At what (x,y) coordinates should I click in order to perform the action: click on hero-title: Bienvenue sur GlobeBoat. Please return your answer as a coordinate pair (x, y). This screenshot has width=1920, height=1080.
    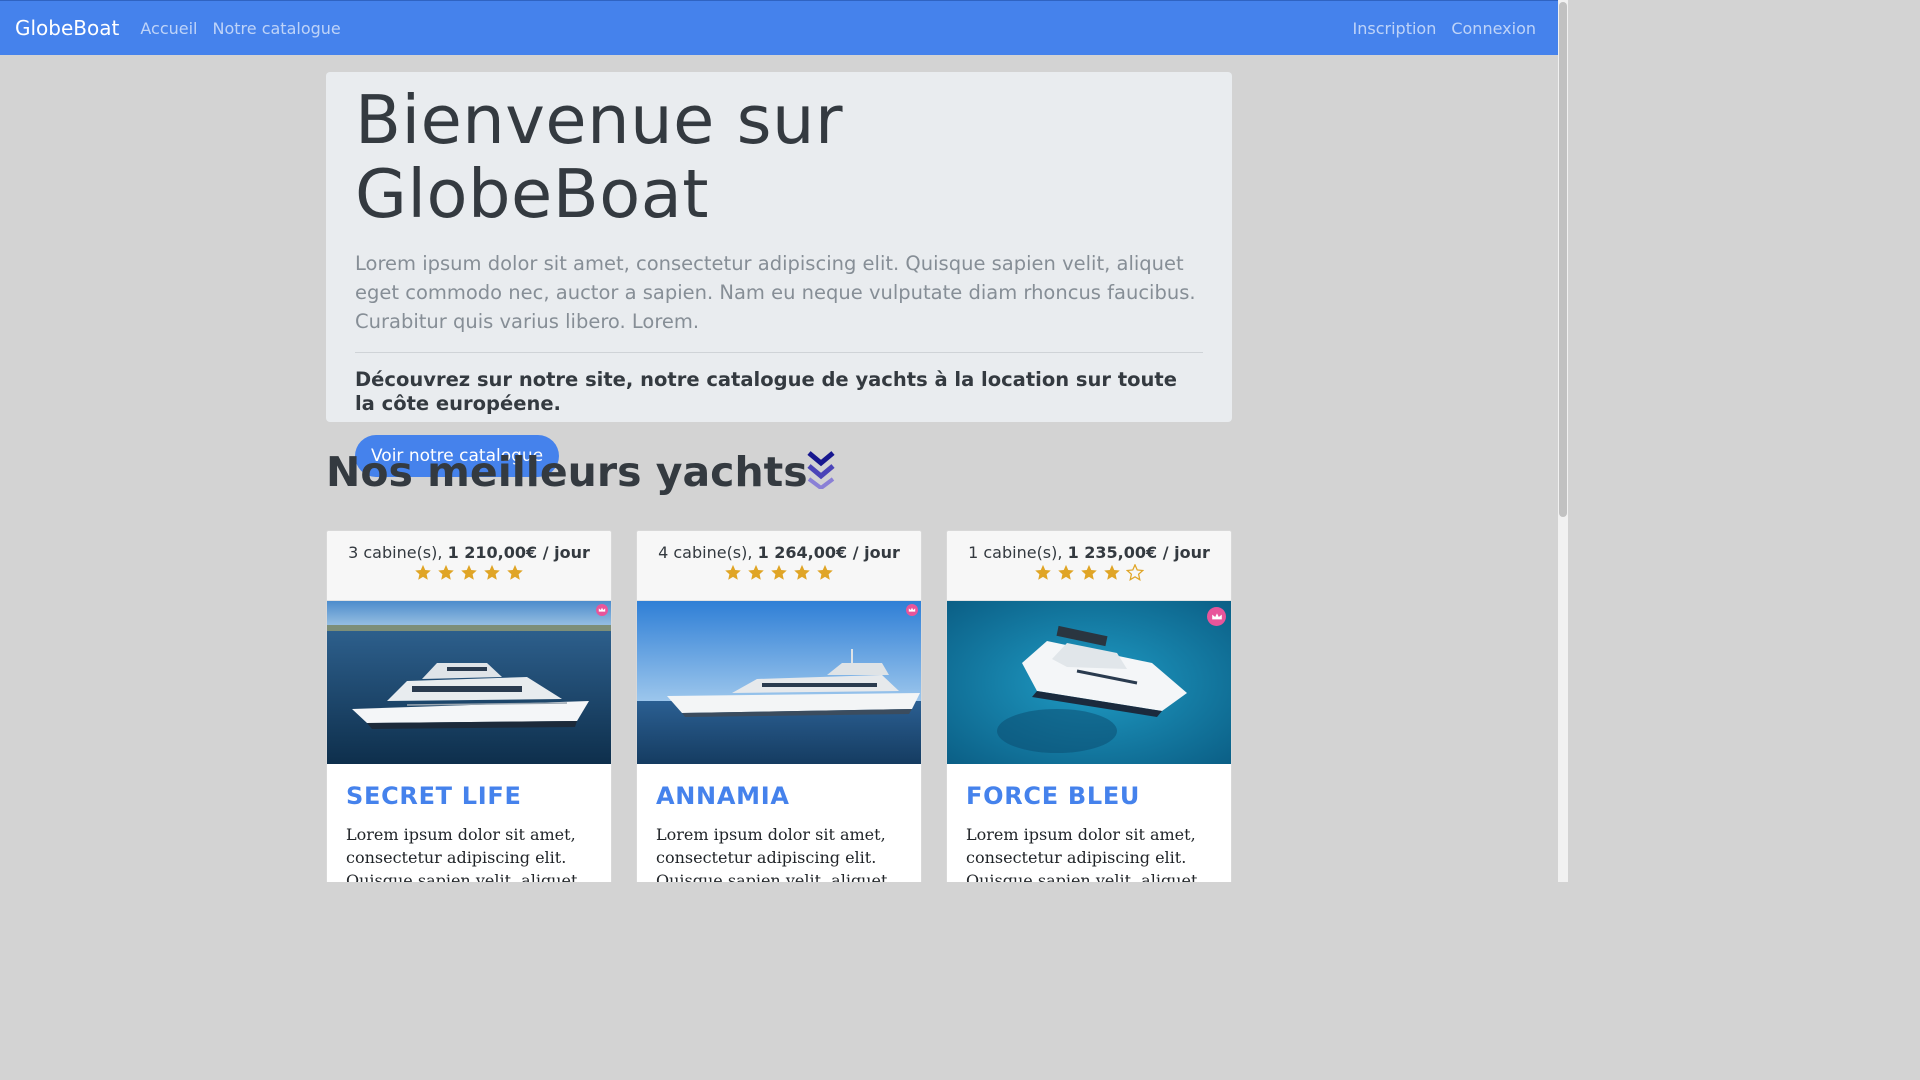
    Looking at the image, I should click on (599, 157).